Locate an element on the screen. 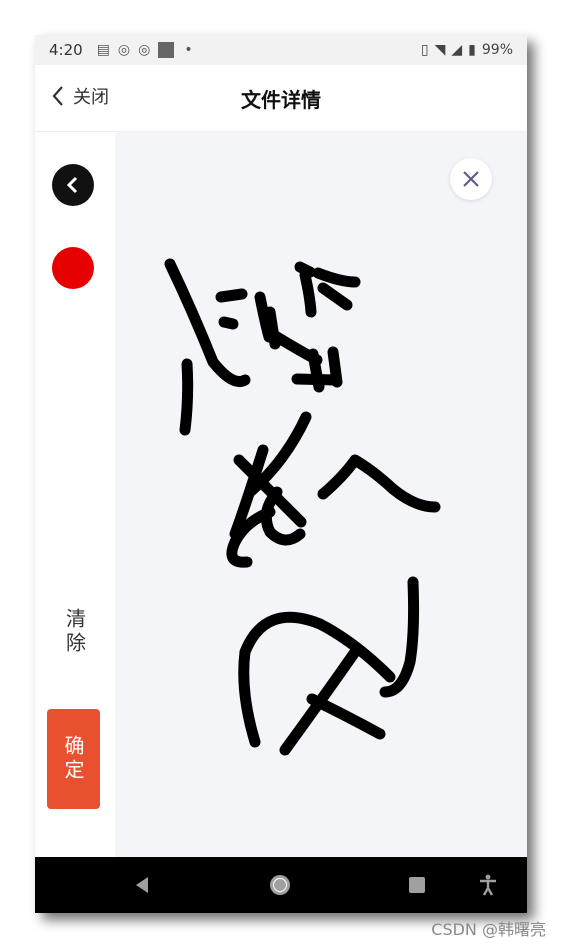  home-circle-icon is located at coordinates (280, 885).